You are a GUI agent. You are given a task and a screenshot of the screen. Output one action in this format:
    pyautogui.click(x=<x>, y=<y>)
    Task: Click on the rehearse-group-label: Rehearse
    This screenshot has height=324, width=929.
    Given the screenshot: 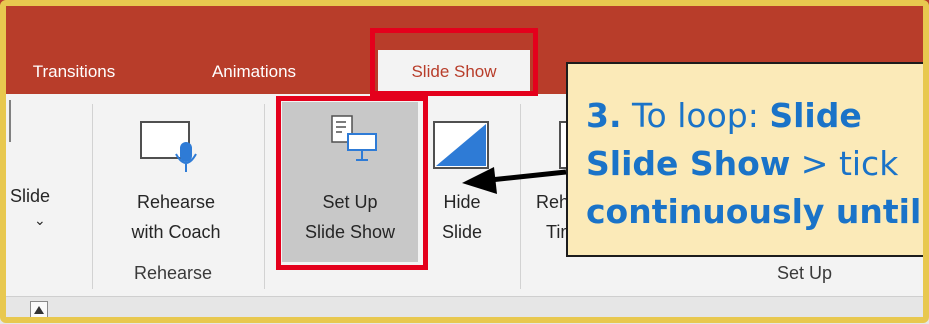 What is the action you would take?
    pyautogui.click(x=173, y=273)
    